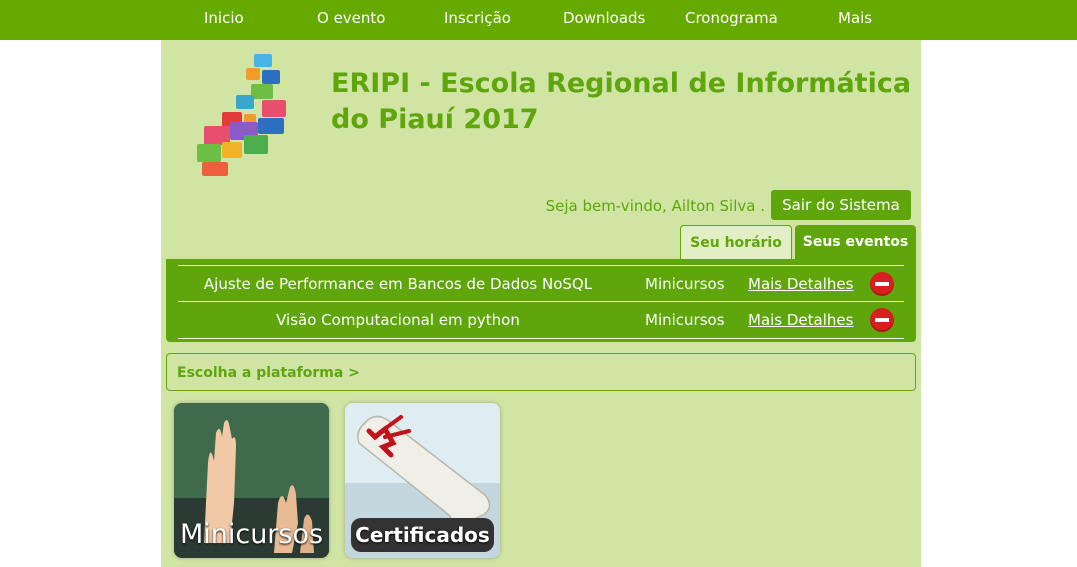  What do you see at coordinates (241, 115) in the screenshot?
I see `event-logo` at bounding box center [241, 115].